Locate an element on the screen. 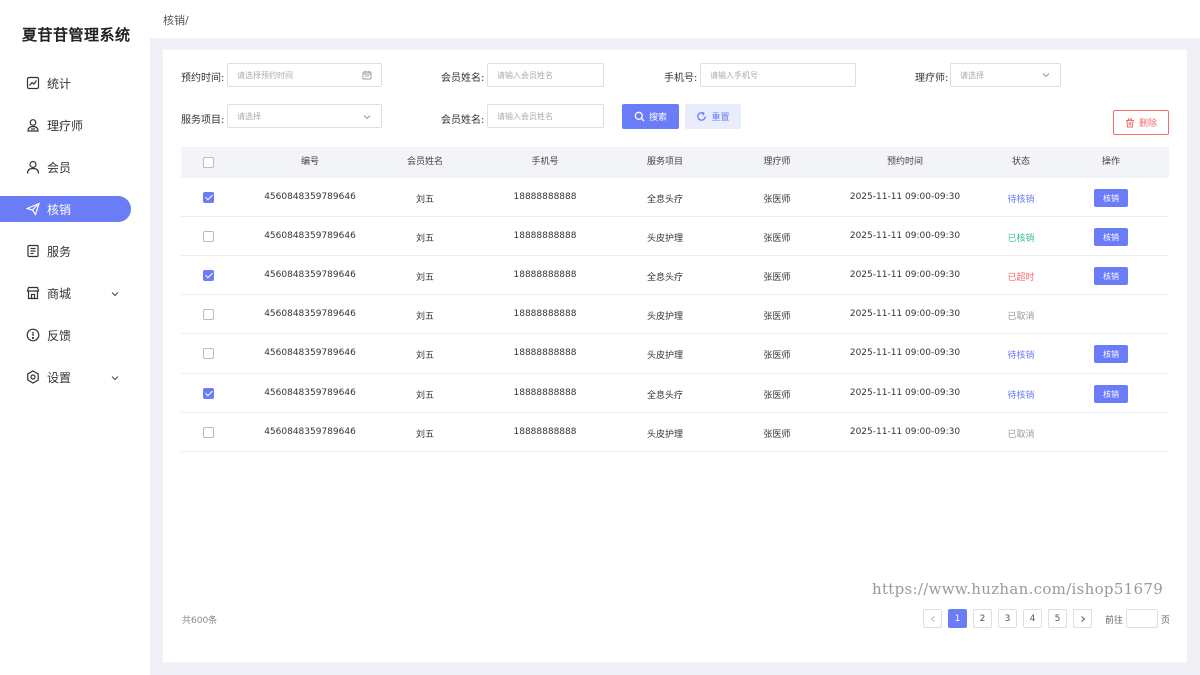  sidebar-nav: 统计 理疗师 会员 核销 服务 商城 反馈 设置 is located at coordinates (75, 238).